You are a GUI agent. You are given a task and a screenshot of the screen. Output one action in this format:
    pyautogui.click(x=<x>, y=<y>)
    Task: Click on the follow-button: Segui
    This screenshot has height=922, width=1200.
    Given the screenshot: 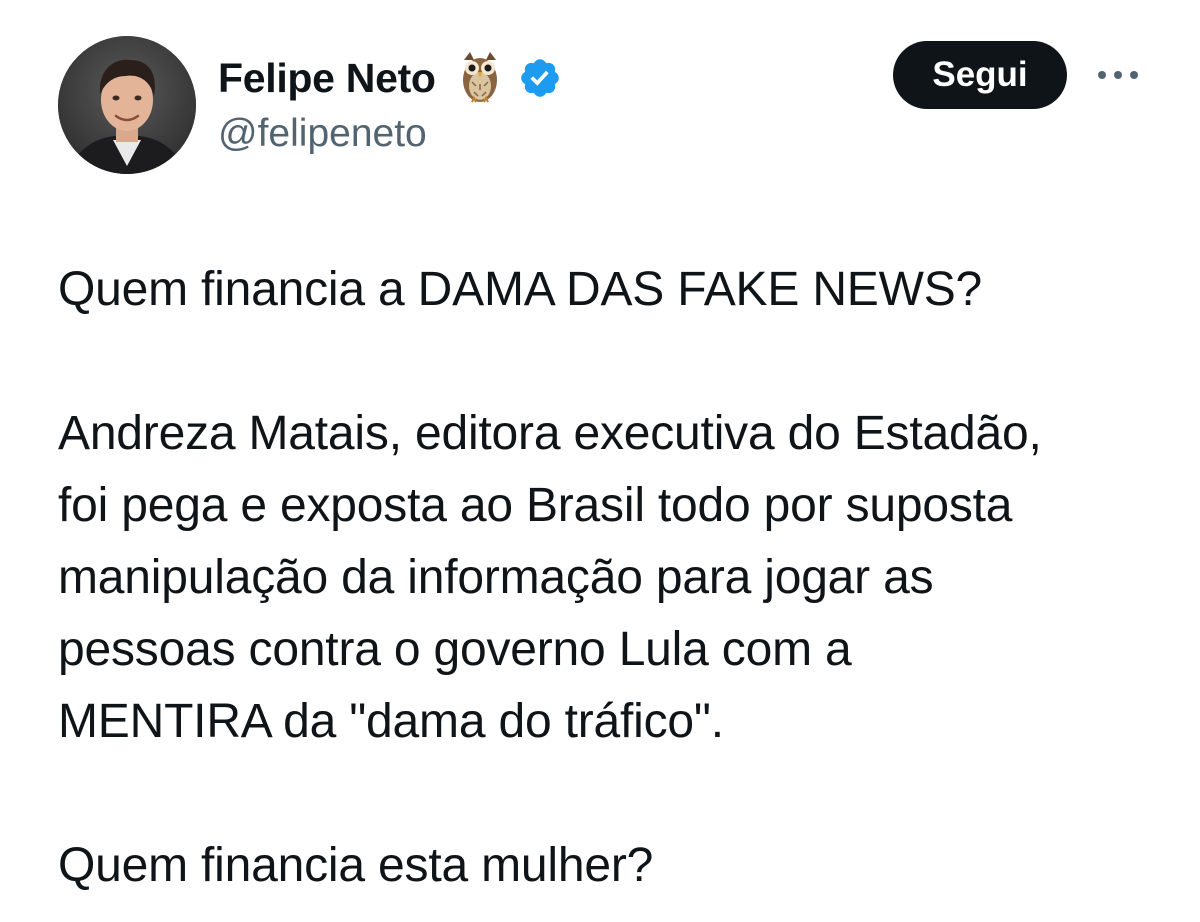 What is the action you would take?
    pyautogui.click(x=980, y=75)
    